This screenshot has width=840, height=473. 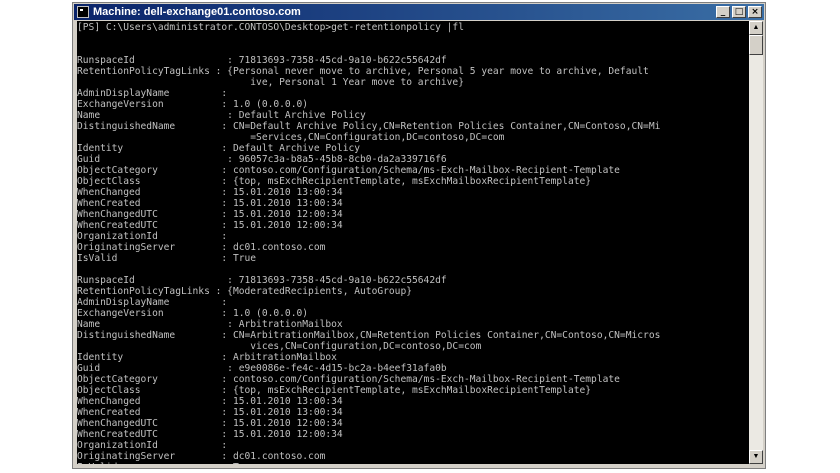 I want to click on console-line: ive, Personal 1 Year move to archive}, so click(x=270, y=82).